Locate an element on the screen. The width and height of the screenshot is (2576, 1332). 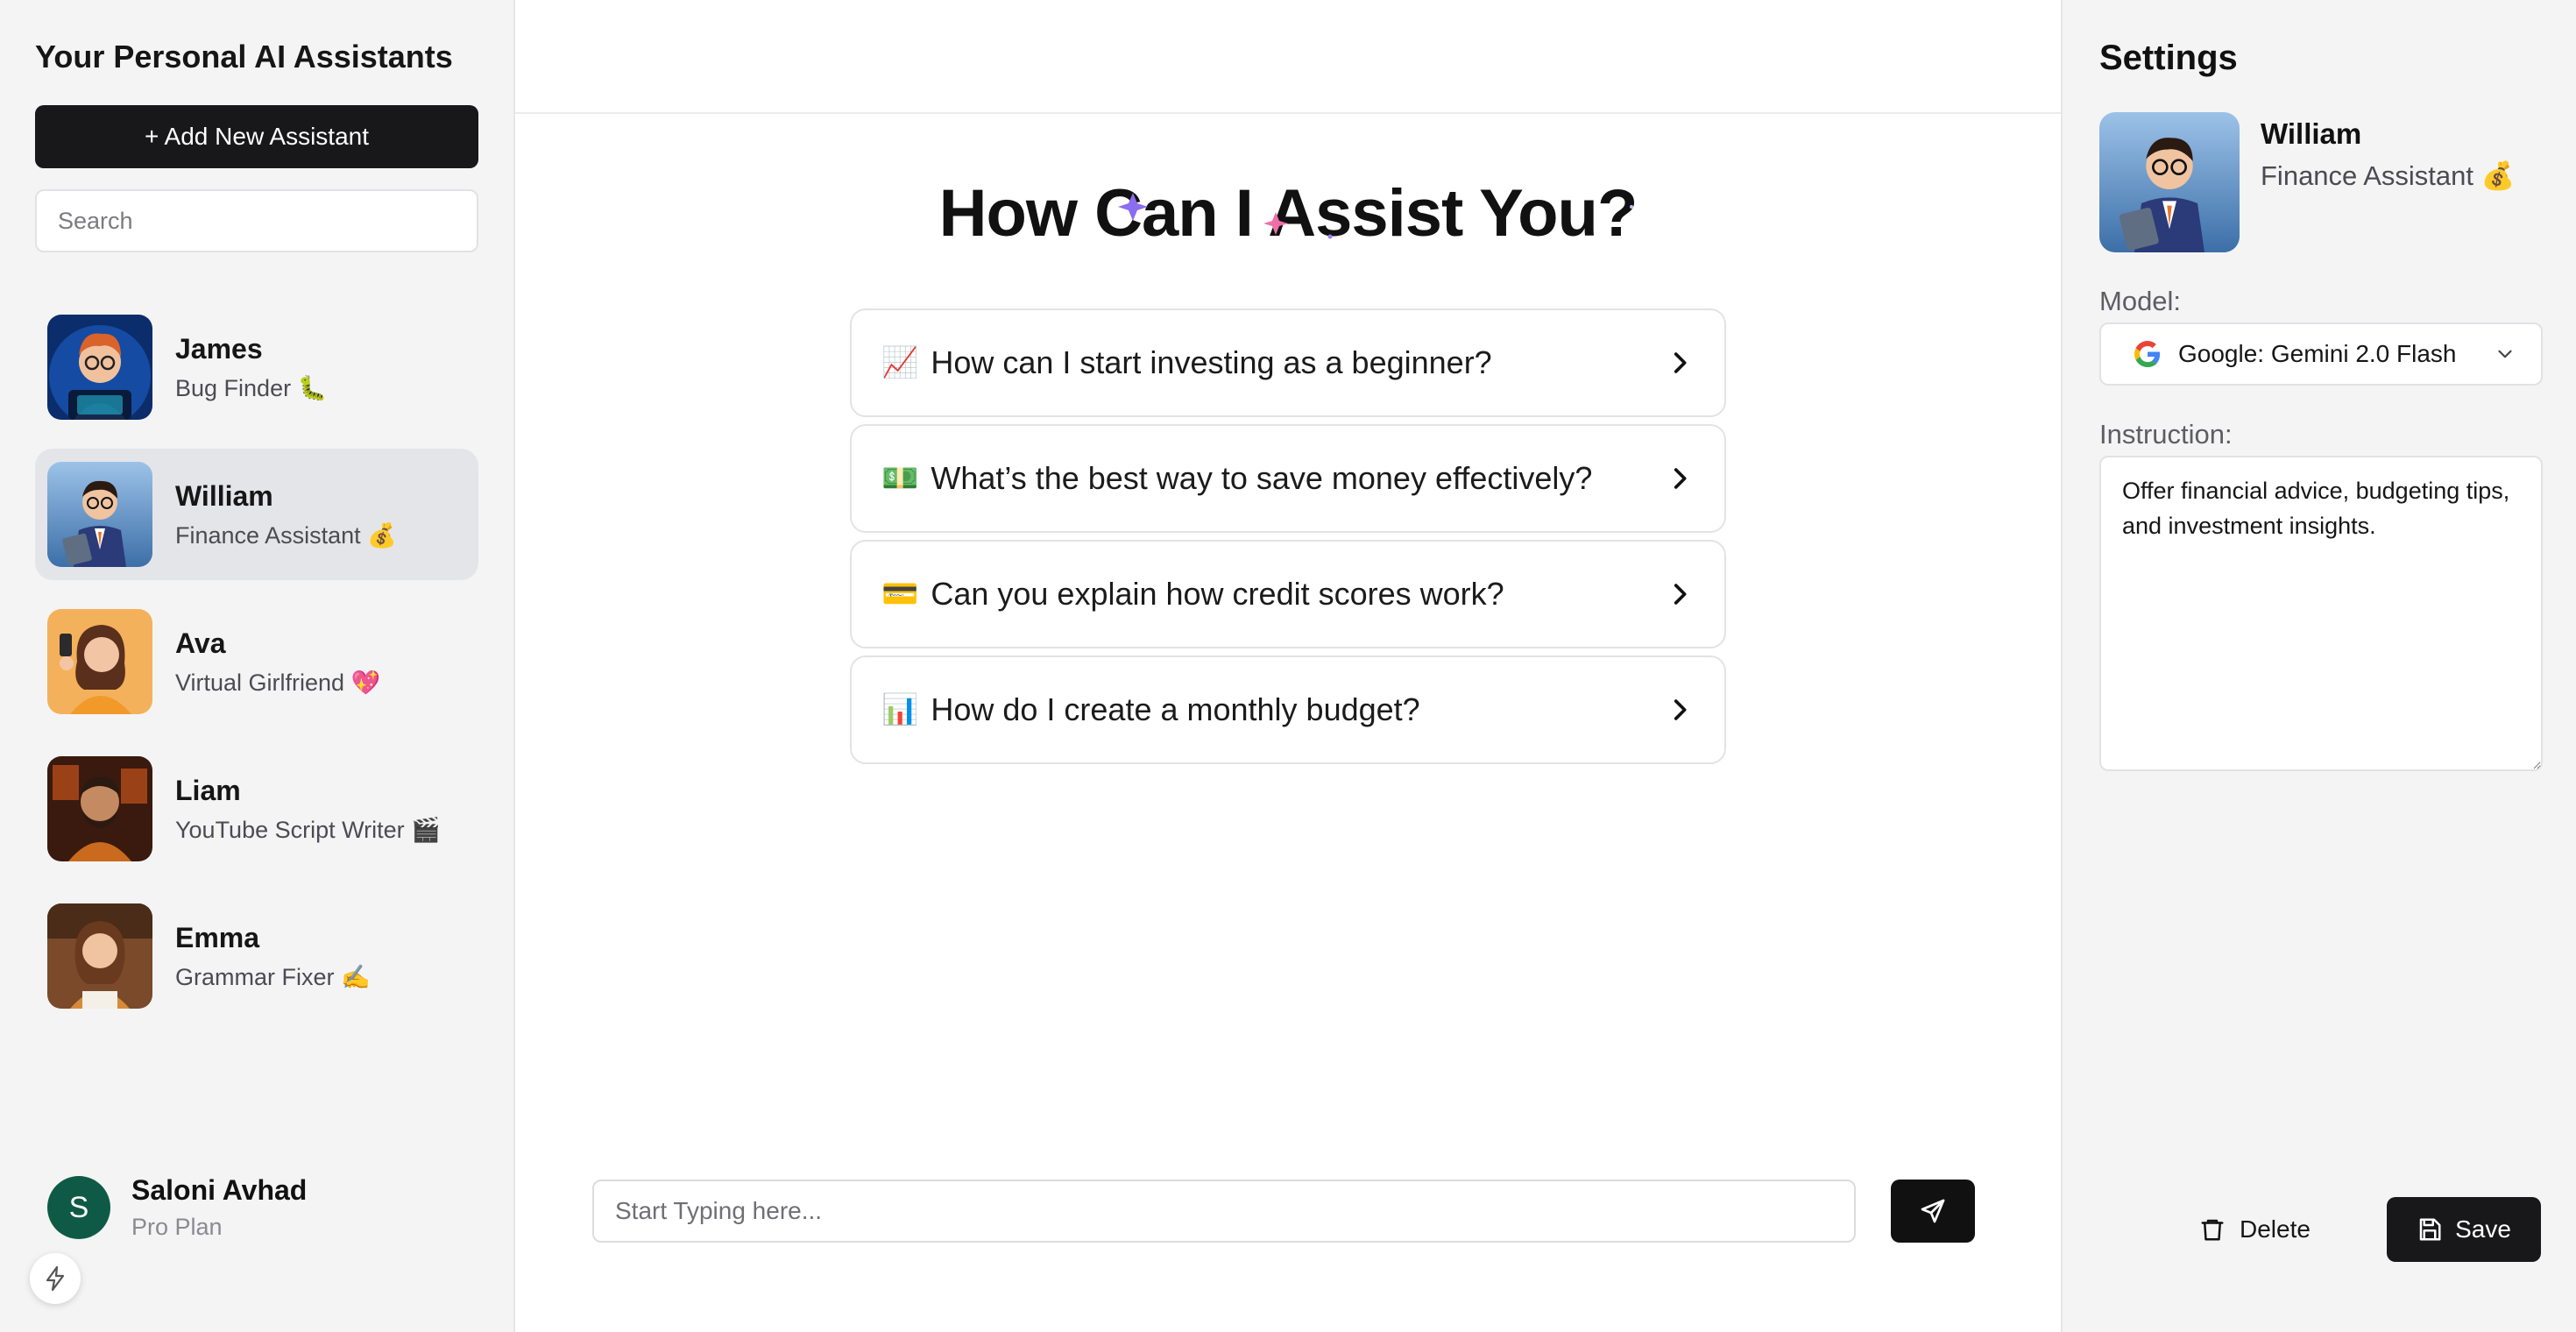
assistant-name: Emma is located at coordinates (217, 937).